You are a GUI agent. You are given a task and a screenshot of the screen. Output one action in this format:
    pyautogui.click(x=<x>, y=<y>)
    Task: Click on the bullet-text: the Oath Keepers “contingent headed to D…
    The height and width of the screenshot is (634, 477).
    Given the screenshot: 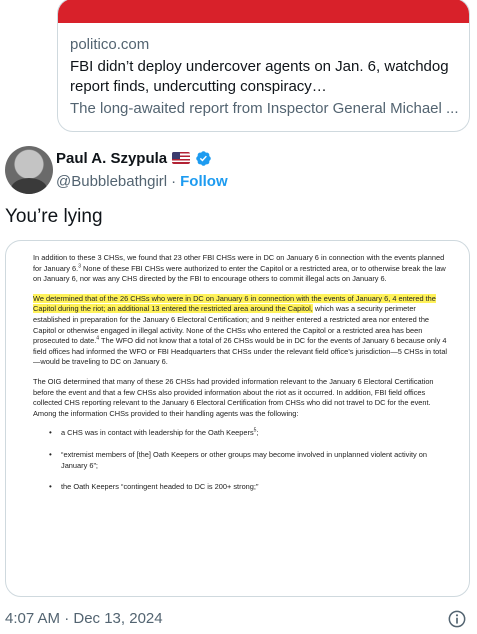 What is the action you would take?
    pyautogui.click(x=160, y=487)
    